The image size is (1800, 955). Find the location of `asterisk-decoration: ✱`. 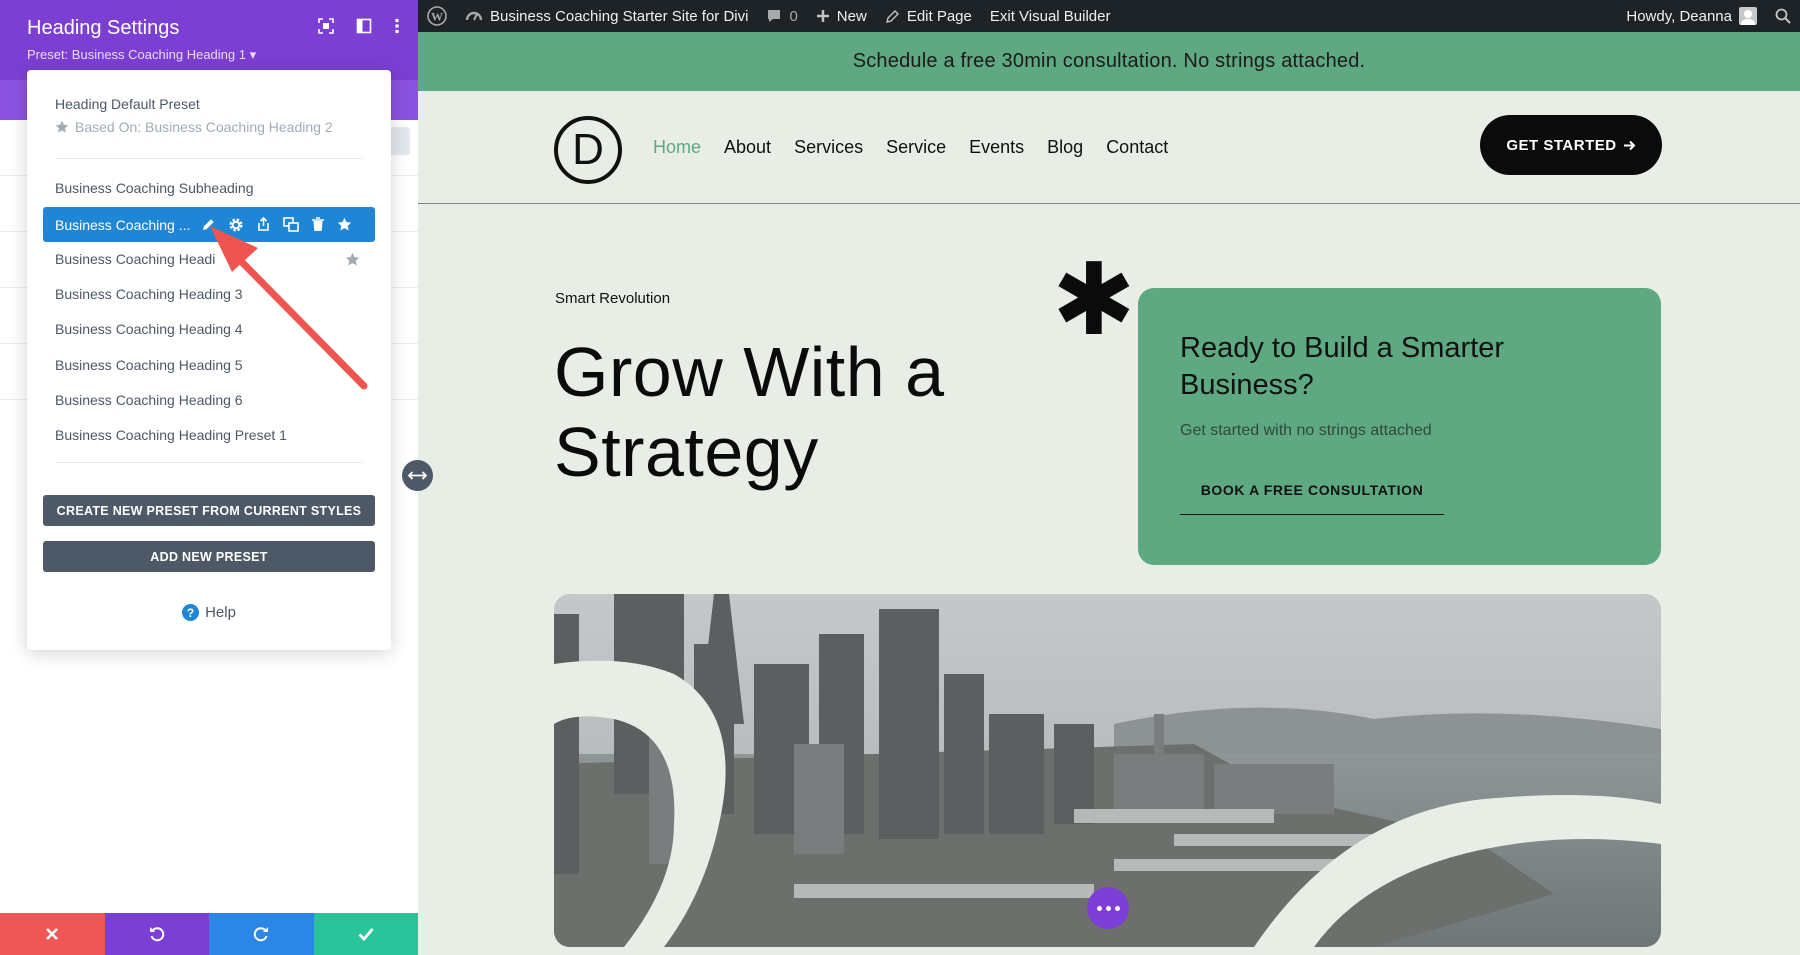

asterisk-decoration: ✱ is located at coordinates (1094, 300).